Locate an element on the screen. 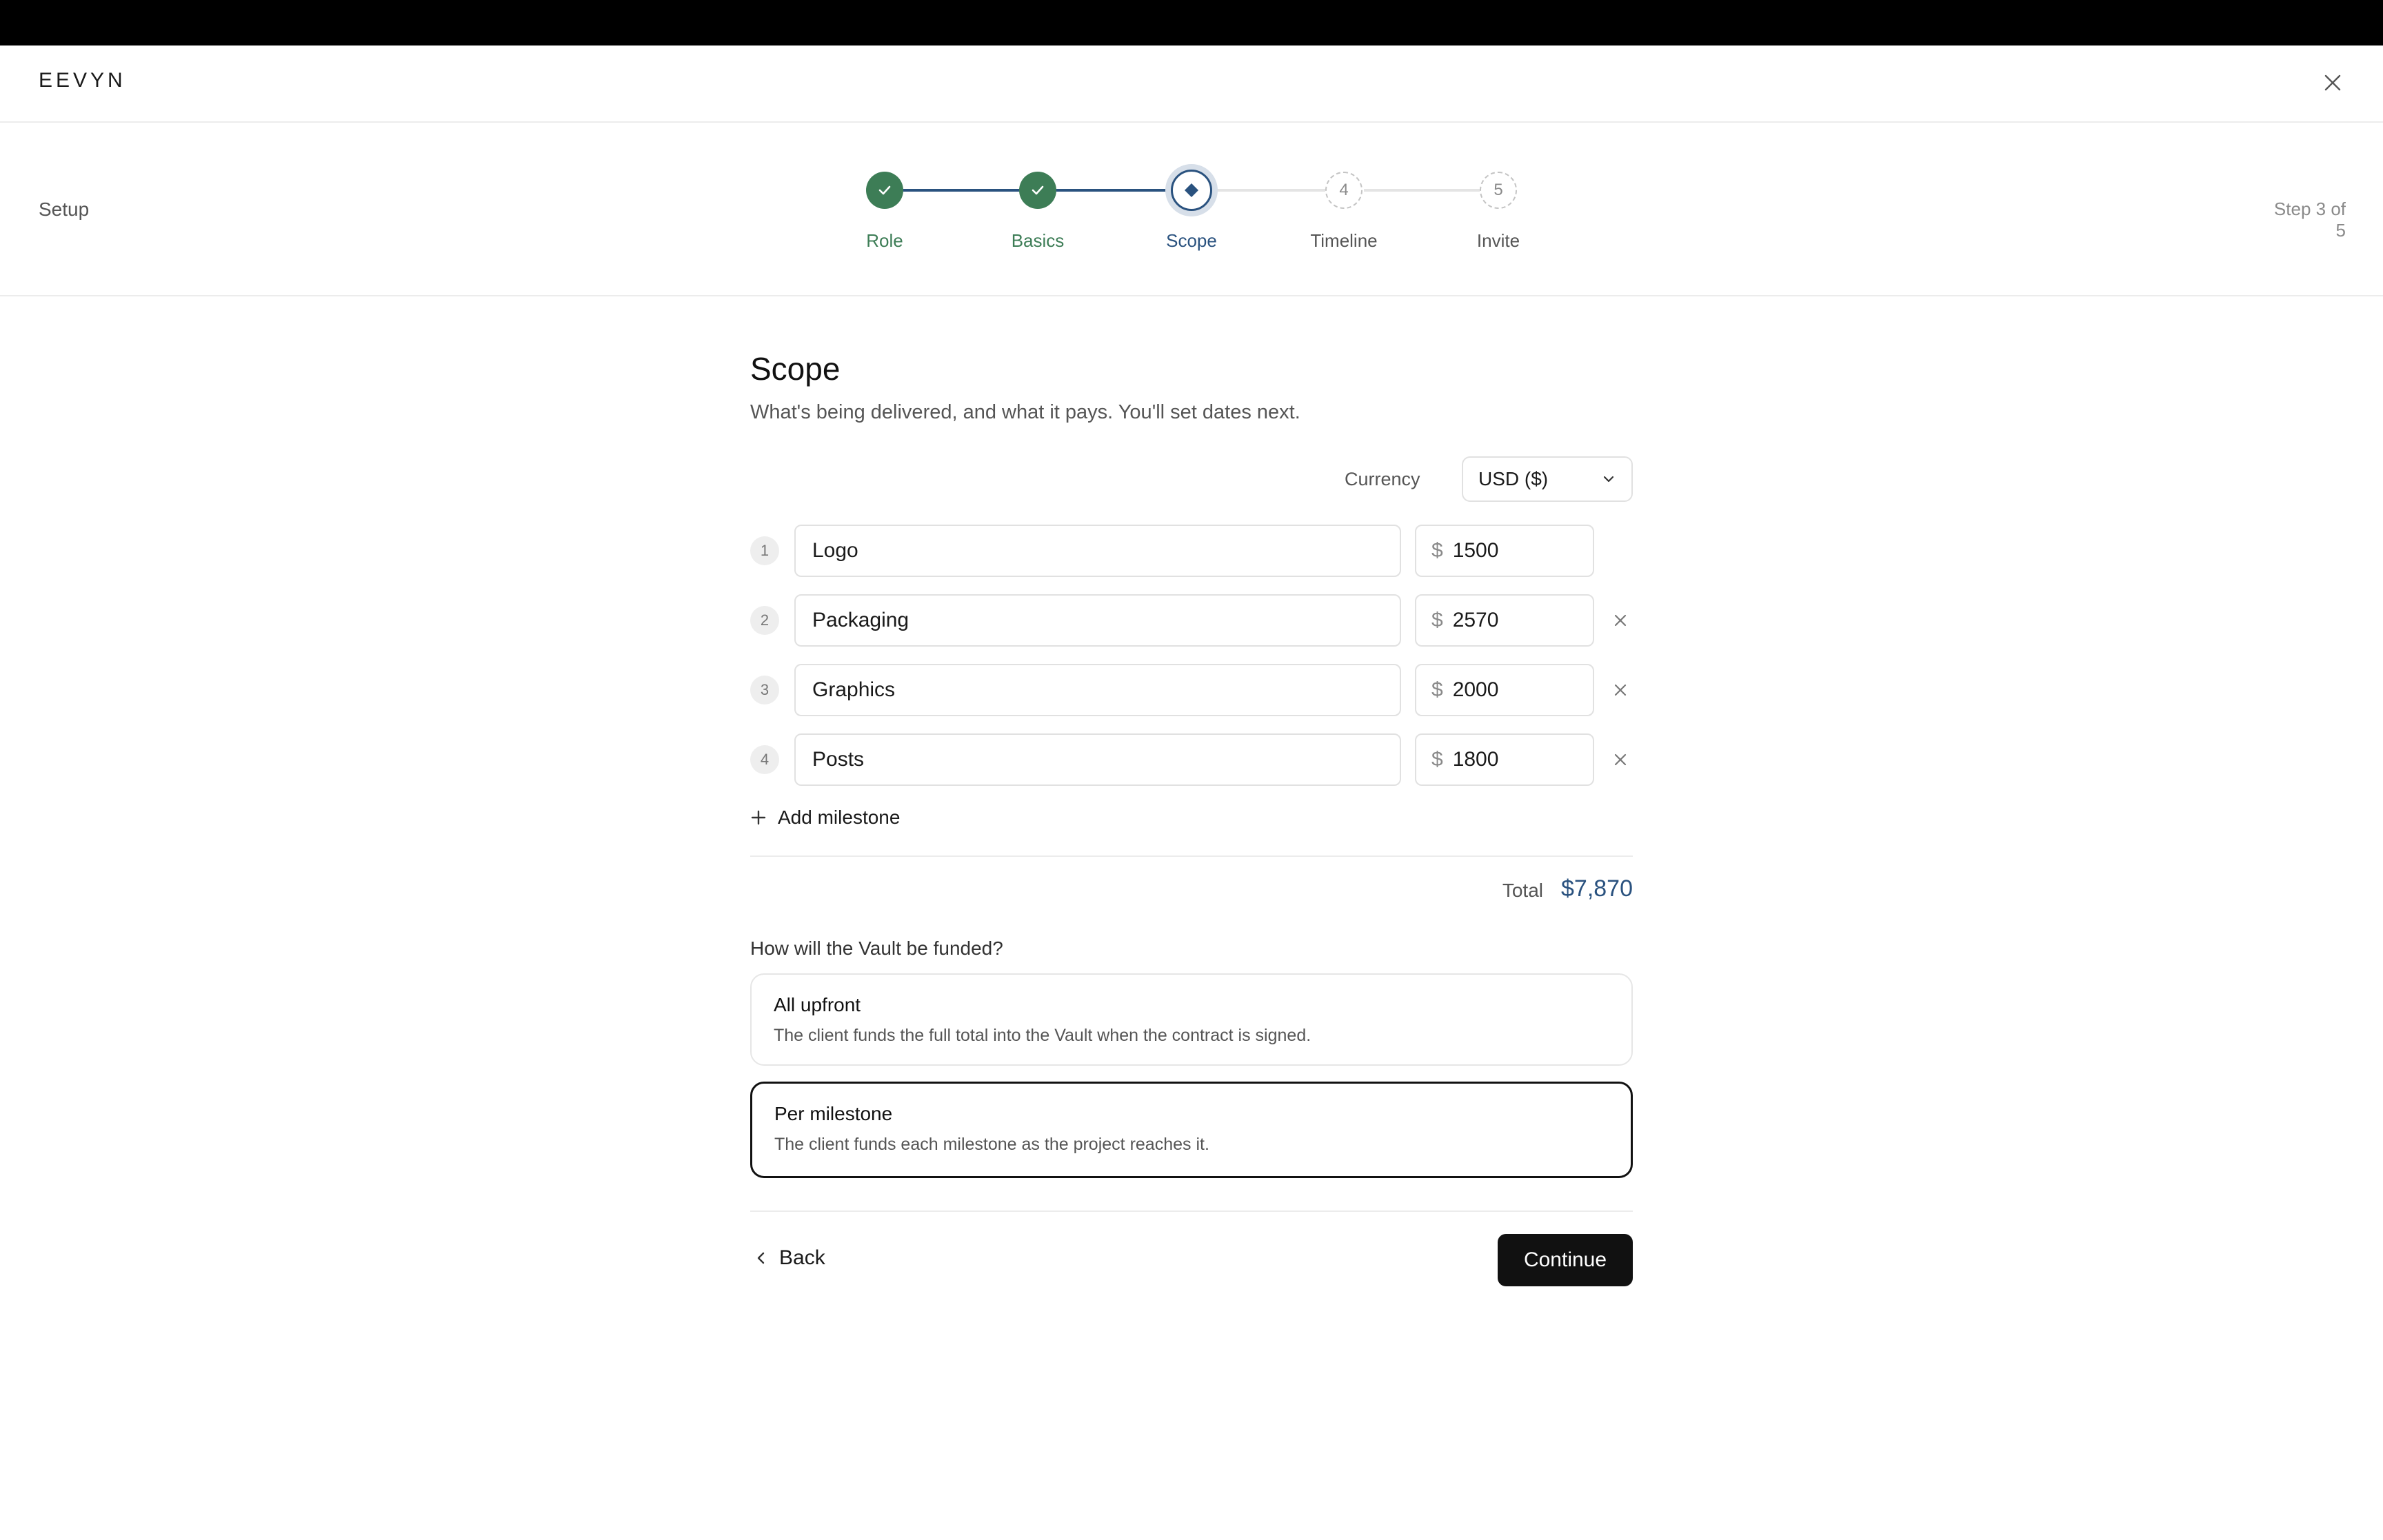 This screenshot has height=1540, width=2383. step-basics-done-icon is located at coordinates (1037, 191).